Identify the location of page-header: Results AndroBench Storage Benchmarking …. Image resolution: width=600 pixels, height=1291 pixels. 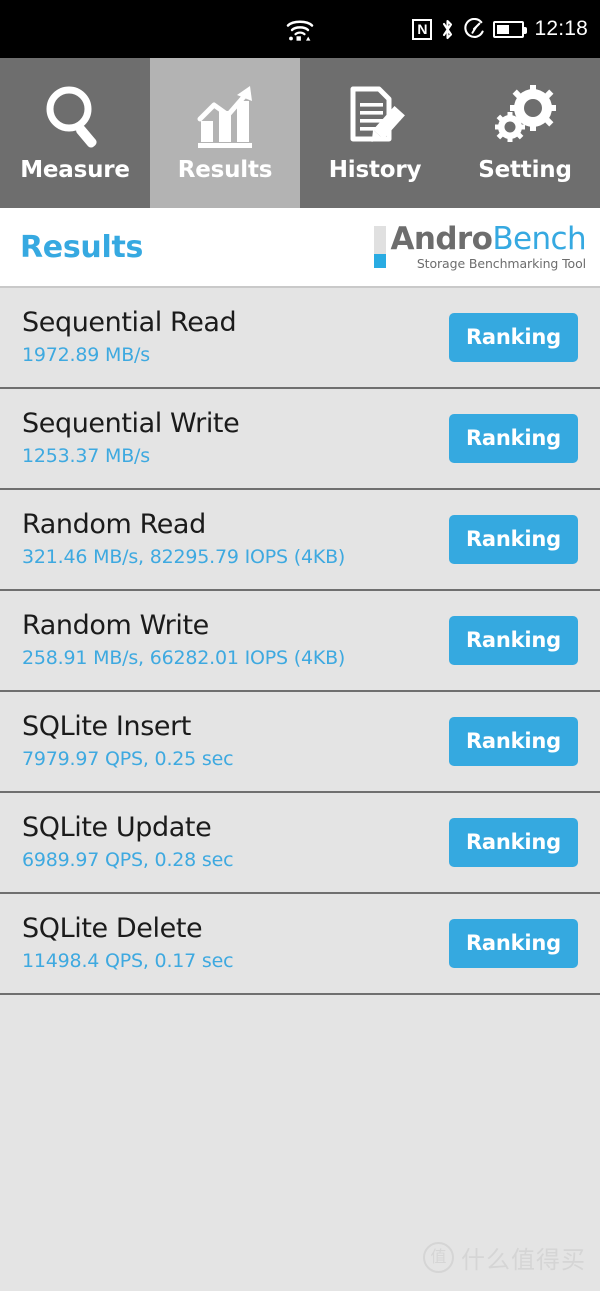
(300, 248).